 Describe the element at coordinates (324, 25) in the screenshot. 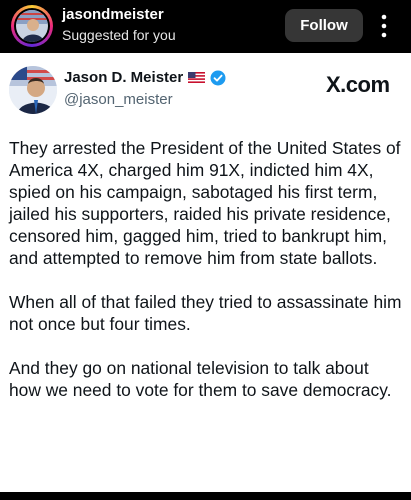

I see `follow-button: Follow` at that location.